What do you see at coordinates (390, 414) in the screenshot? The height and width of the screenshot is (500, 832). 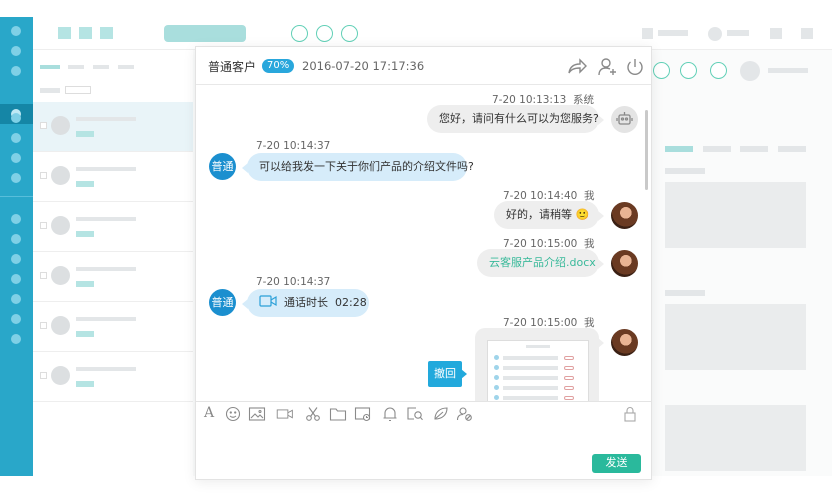 I see `notify-icon` at bounding box center [390, 414].